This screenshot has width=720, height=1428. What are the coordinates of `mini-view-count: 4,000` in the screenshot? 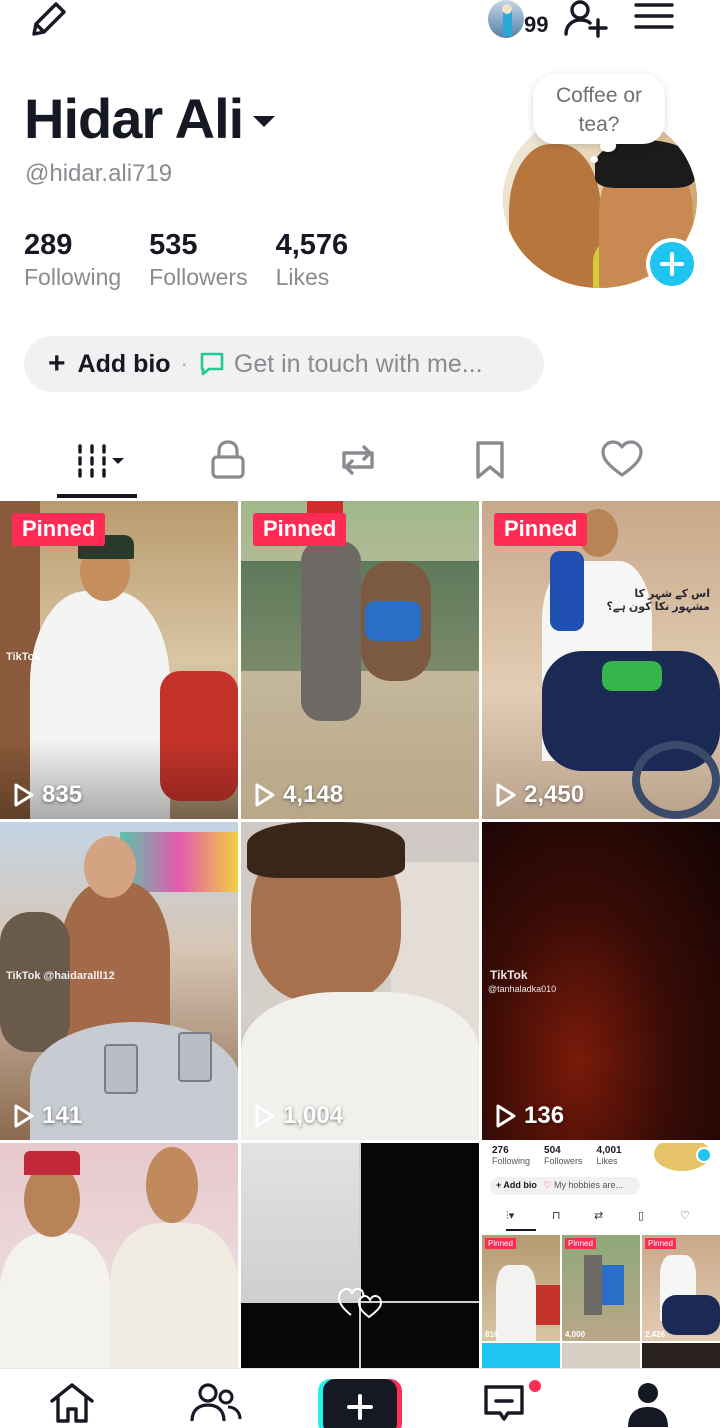 It's located at (575, 1334).